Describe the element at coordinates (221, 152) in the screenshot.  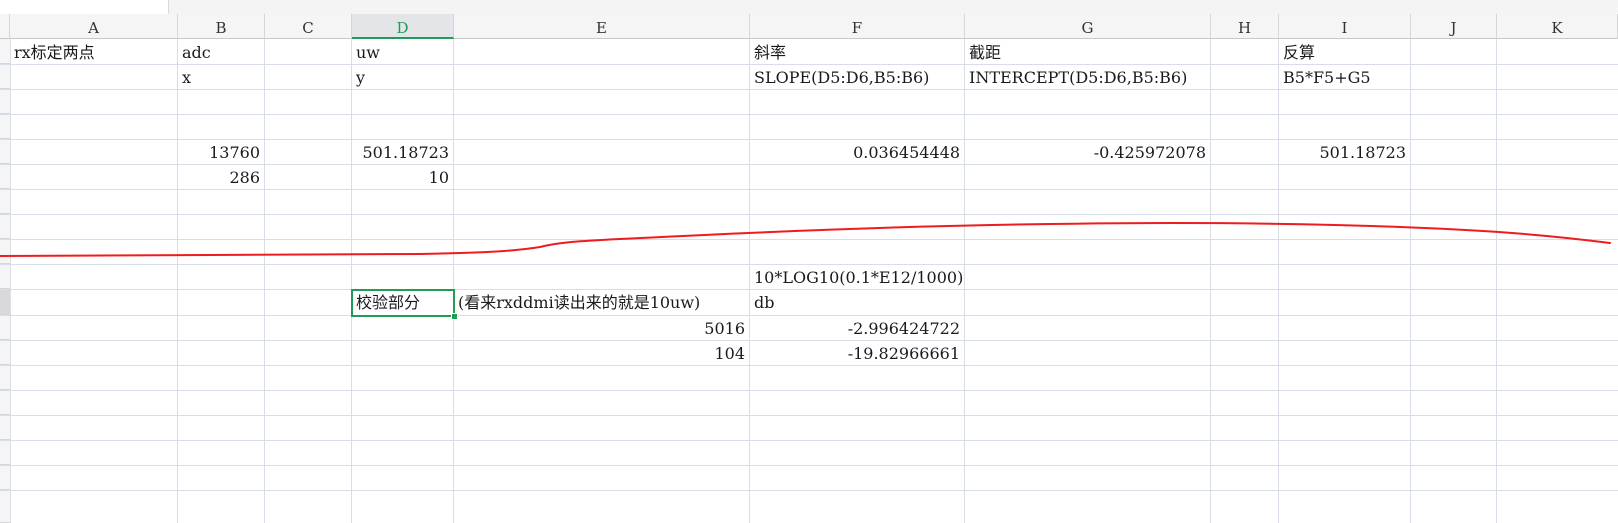
I see `cell-b5: 13760` at that location.